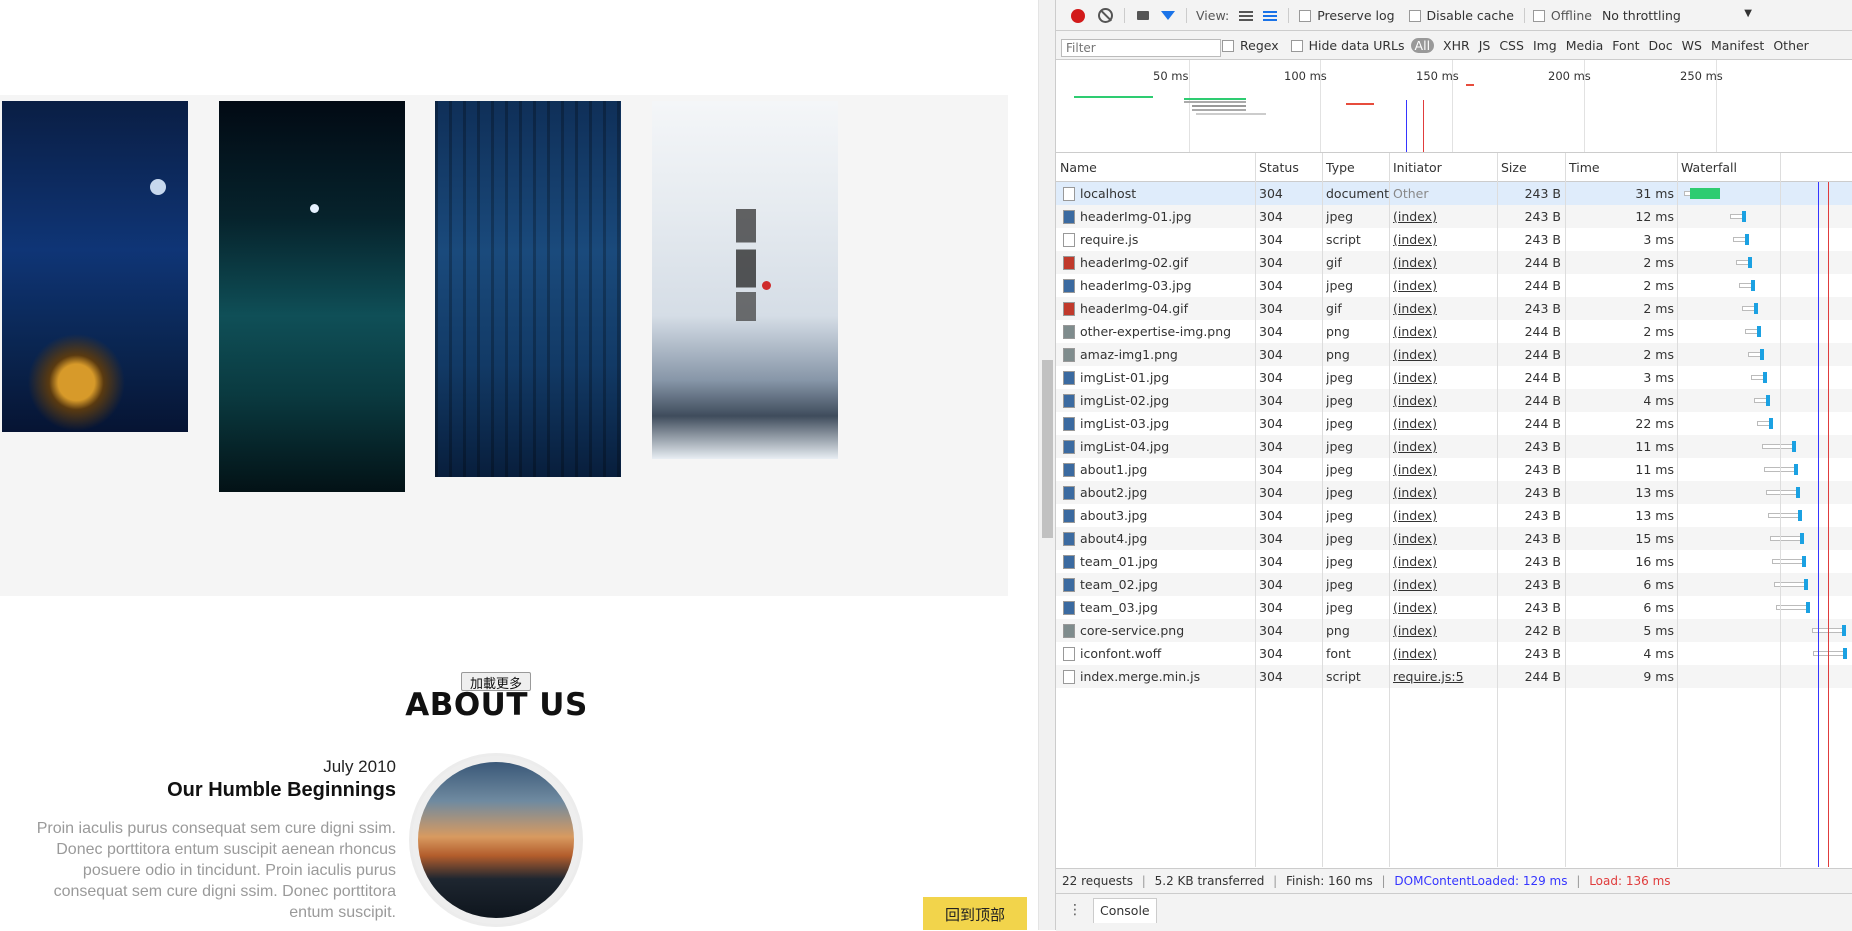  Describe the element at coordinates (1454, 308) in the screenshot. I see `table-row: headerImg-04.gif 304 gif (index) 243 B 2 ms` at that location.